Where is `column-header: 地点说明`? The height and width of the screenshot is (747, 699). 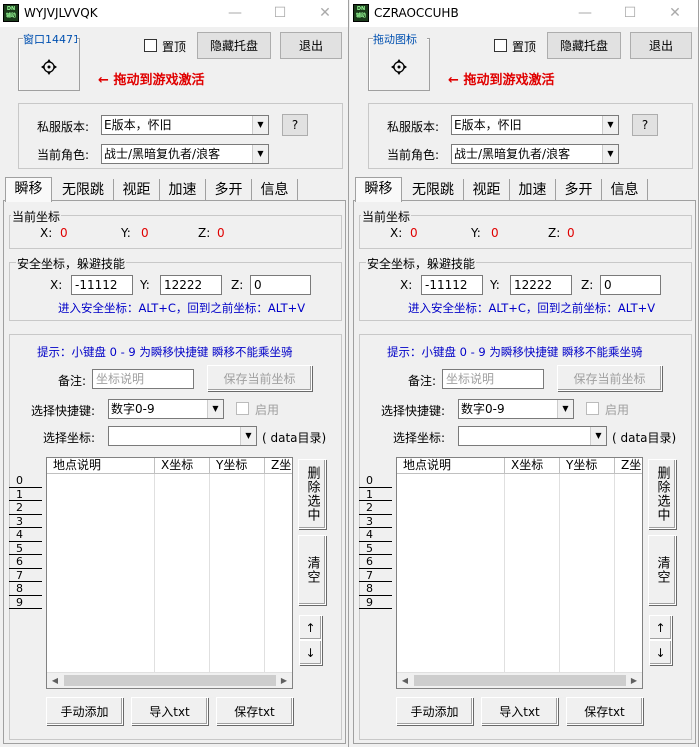
column-header: 地点说明 is located at coordinates (101, 466).